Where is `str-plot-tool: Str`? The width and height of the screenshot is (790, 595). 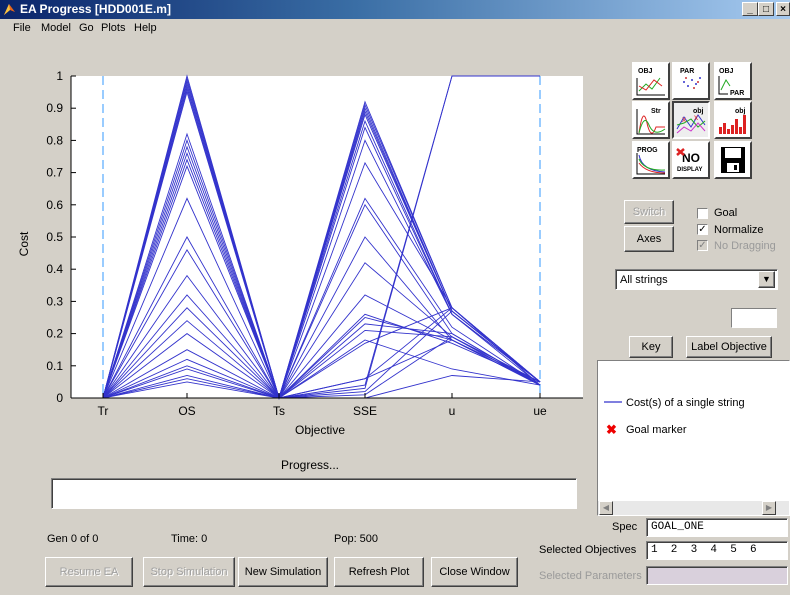 str-plot-tool: Str is located at coordinates (651, 120).